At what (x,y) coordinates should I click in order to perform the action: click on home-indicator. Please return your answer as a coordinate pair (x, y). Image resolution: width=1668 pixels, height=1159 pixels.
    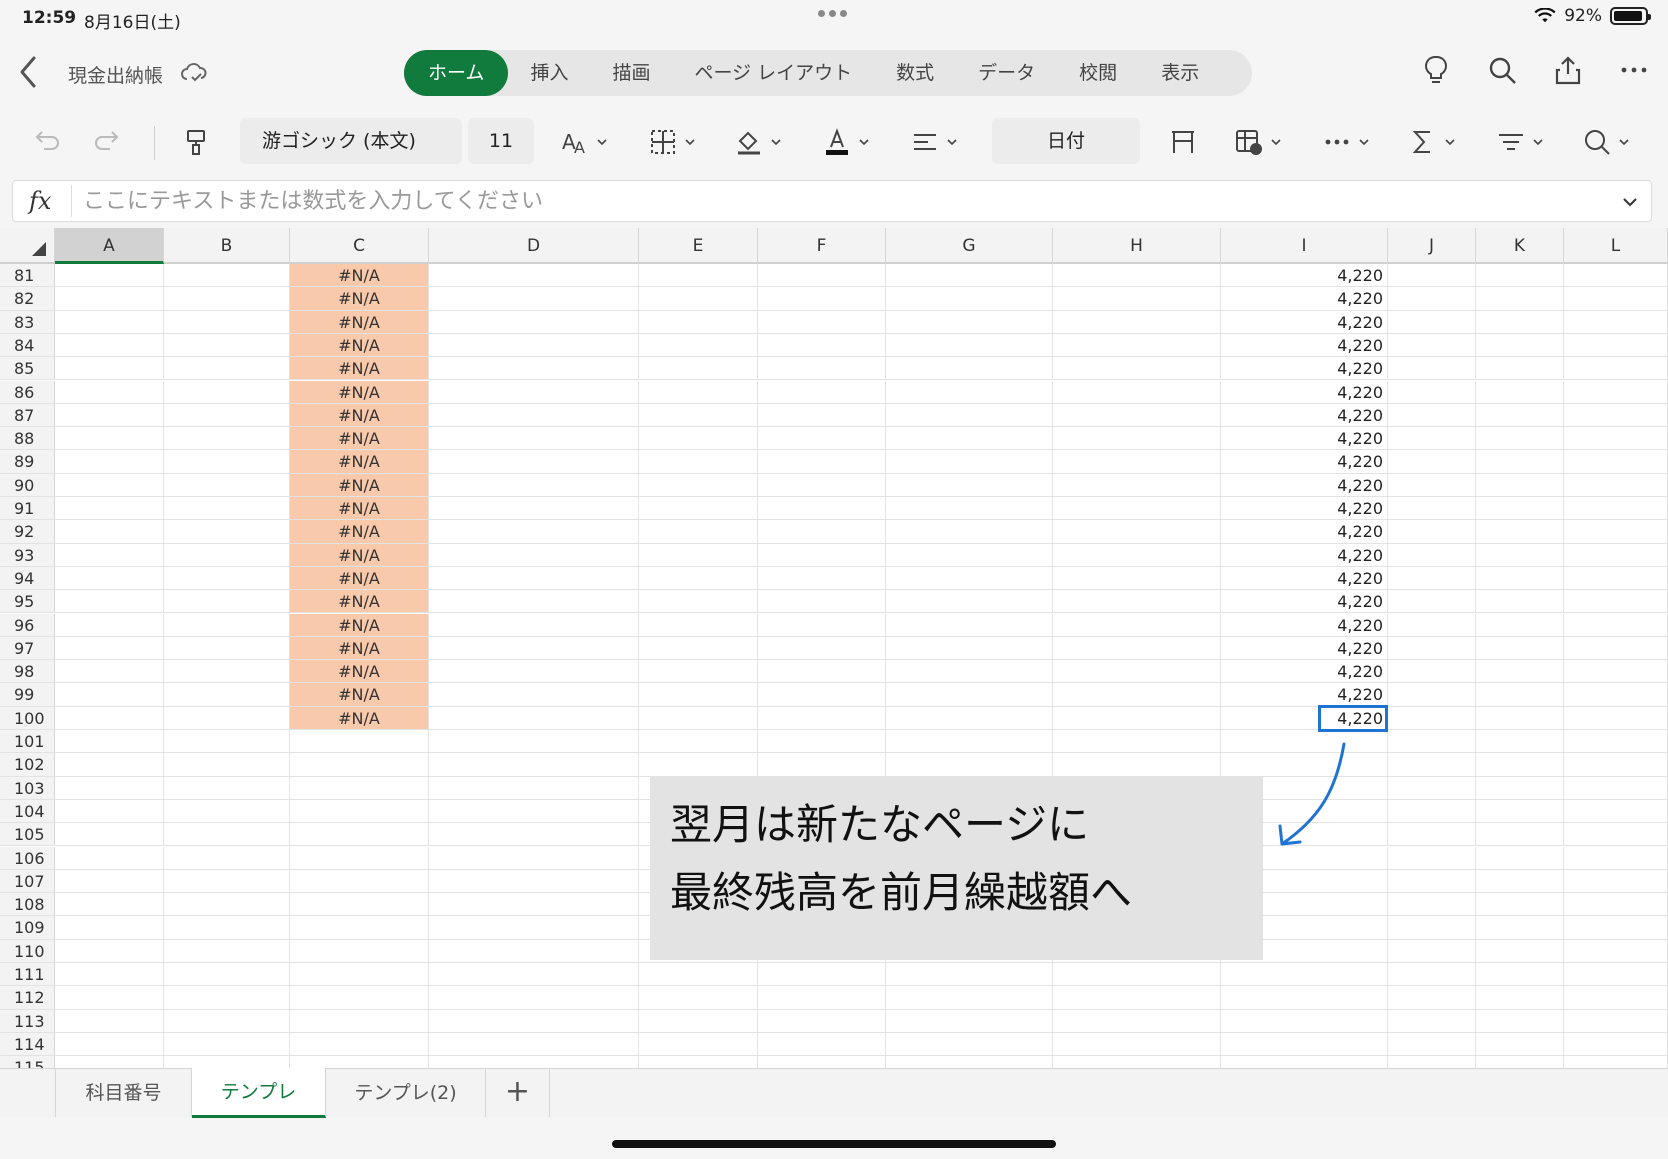
    Looking at the image, I should click on (834, 1144).